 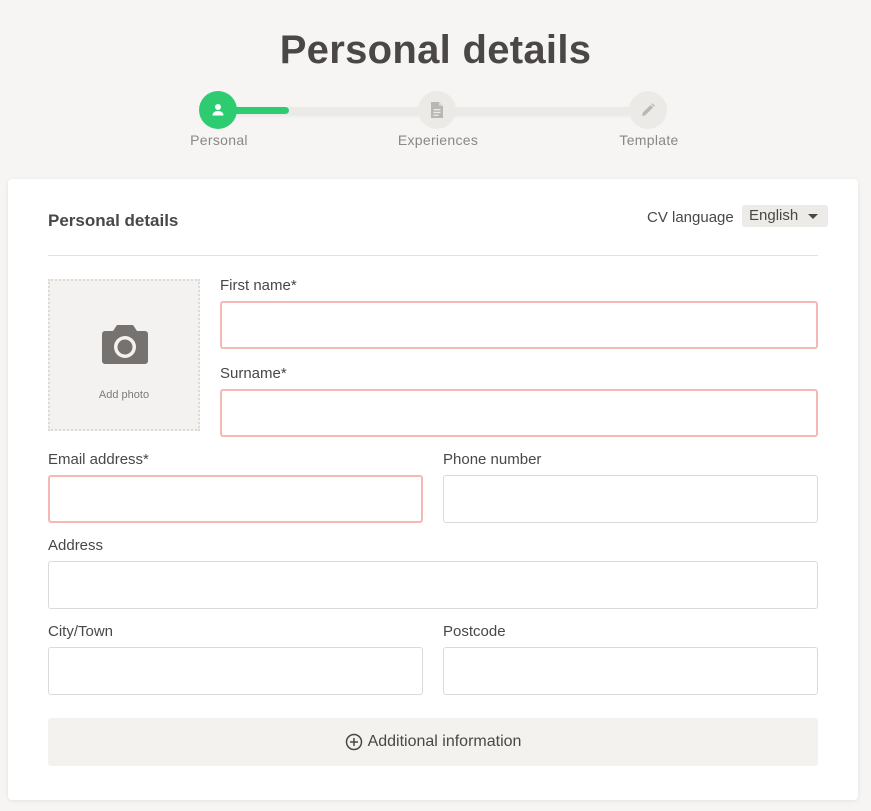 What do you see at coordinates (690, 217) in the screenshot?
I see `cv-language-label: CV language` at bounding box center [690, 217].